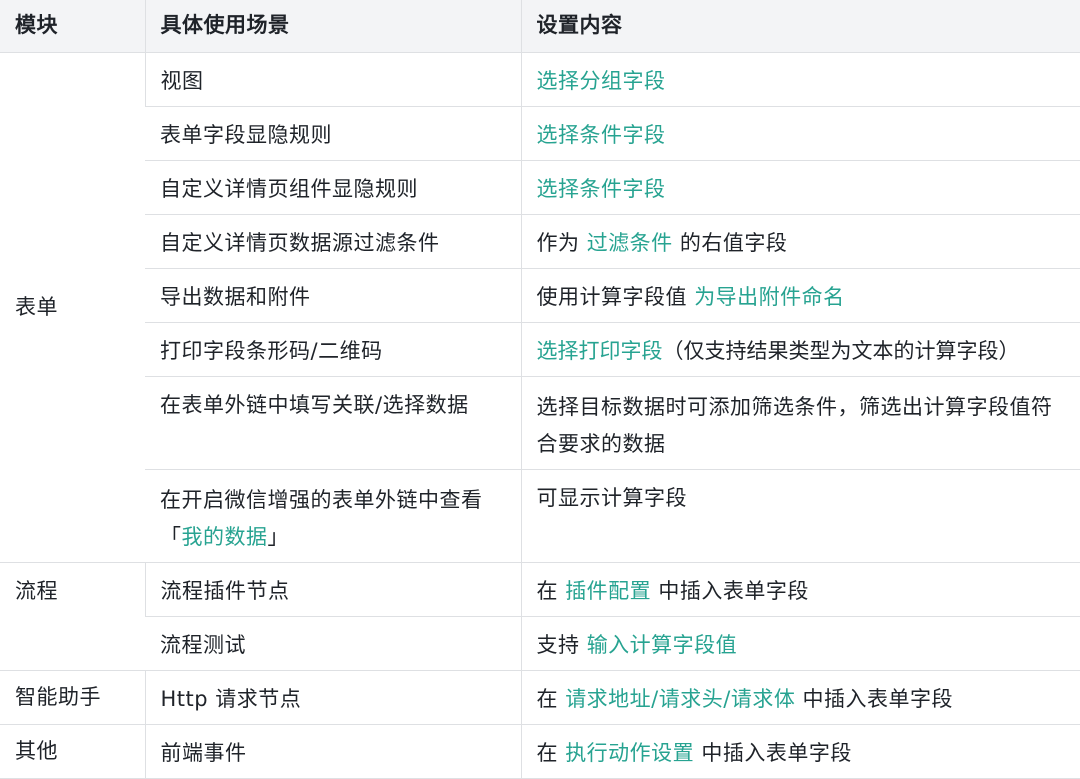 The image size is (1080, 779). What do you see at coordinates (333, 515) in the screenshot?
I see `scene-cell: 在开启微信增强的表单外链中查看「我的数据」` at bounding box center [333, 515].